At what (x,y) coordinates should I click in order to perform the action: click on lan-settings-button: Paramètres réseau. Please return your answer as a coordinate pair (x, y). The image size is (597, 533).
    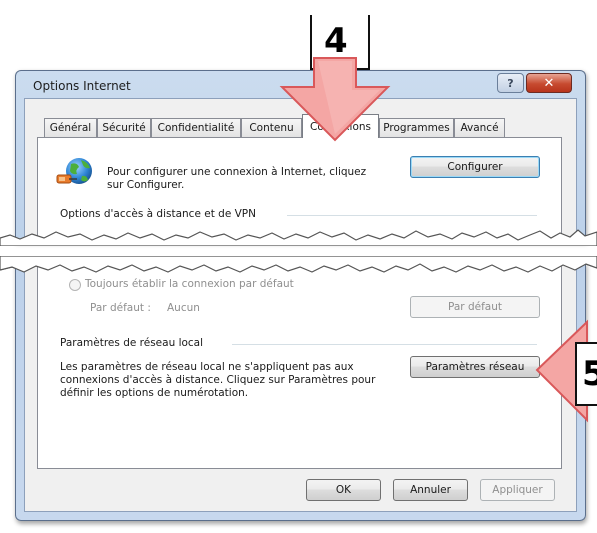
    Looking at the image, I should click on (475, 367).